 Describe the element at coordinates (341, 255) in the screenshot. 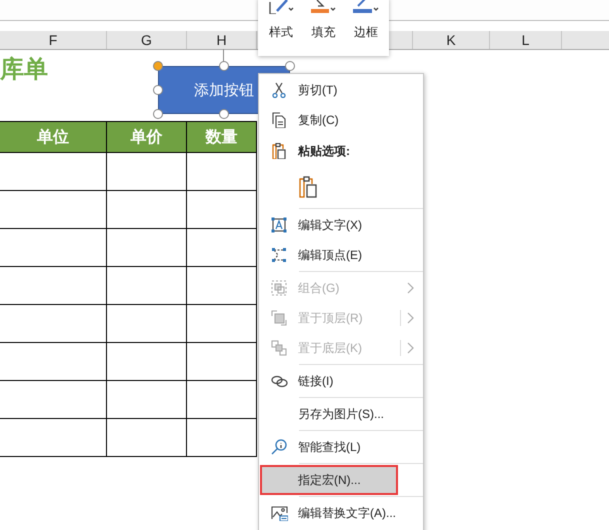

I see `menu-item: 编辑顶点(E)` at that location.